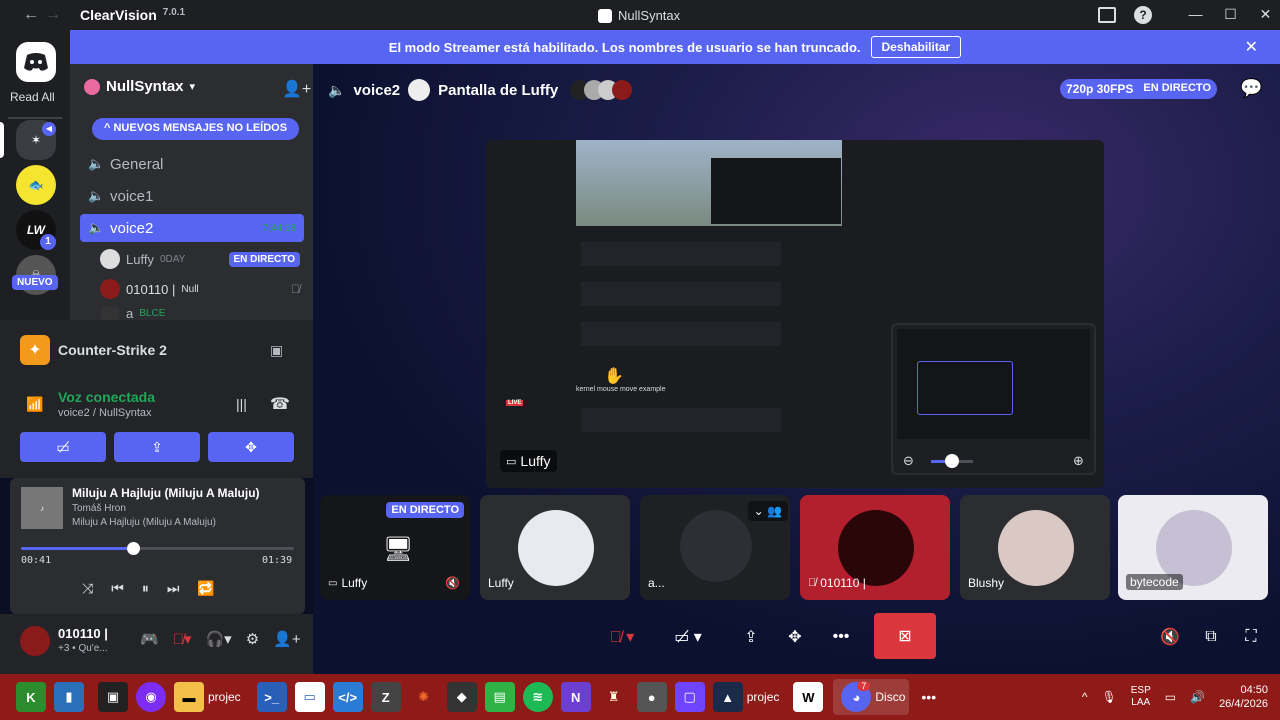 The image size is (1280, 720). Describe the element at coordinates (1230, 14) in the screenshot. I see `maximize-icon: ☐` at that location.